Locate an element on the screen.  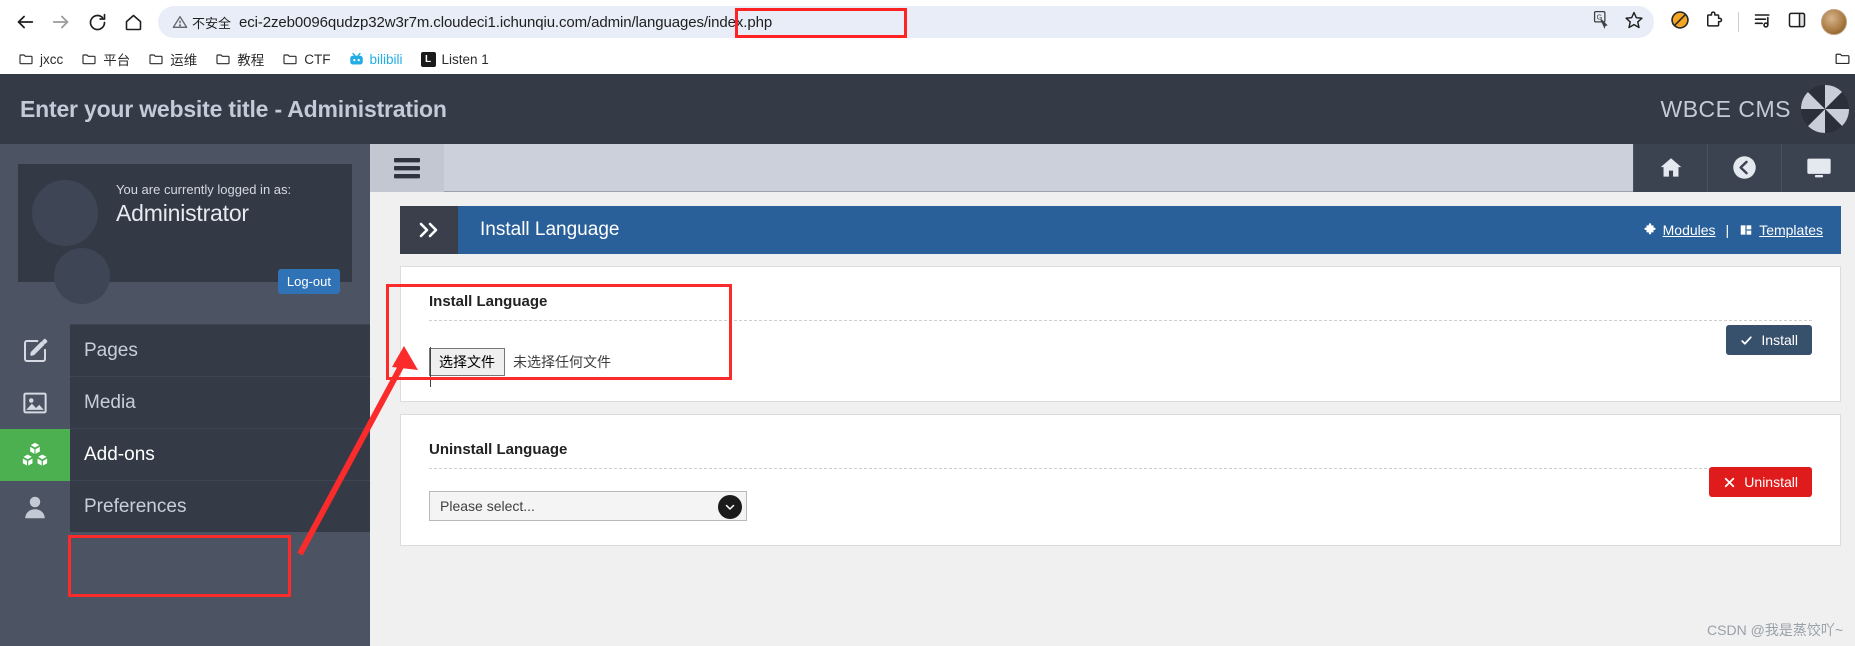
install-button: Install is located at coordinates (1769, 340).